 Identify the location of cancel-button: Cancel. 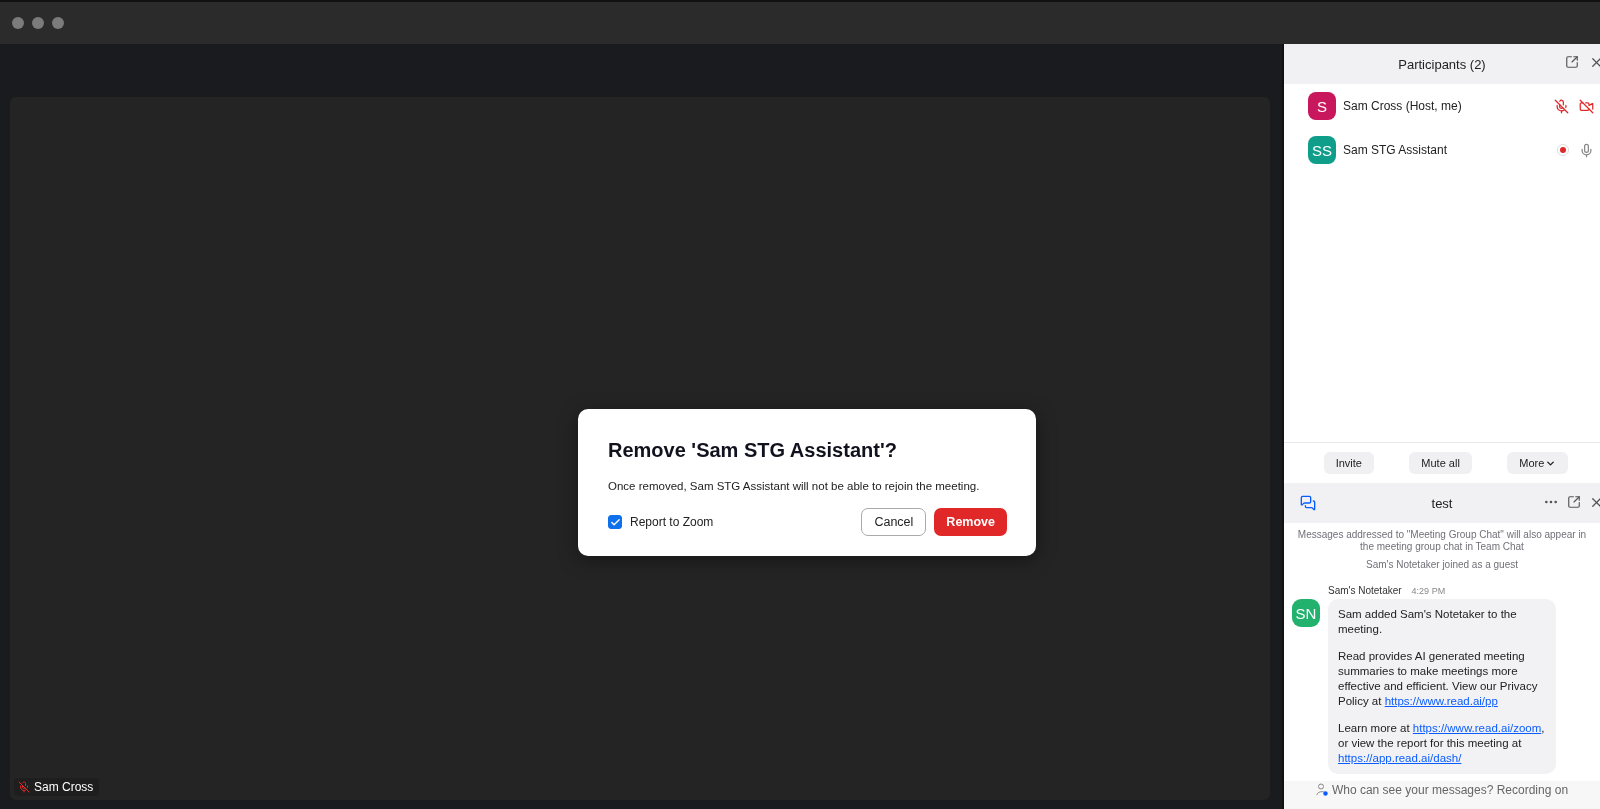
(894, 522).